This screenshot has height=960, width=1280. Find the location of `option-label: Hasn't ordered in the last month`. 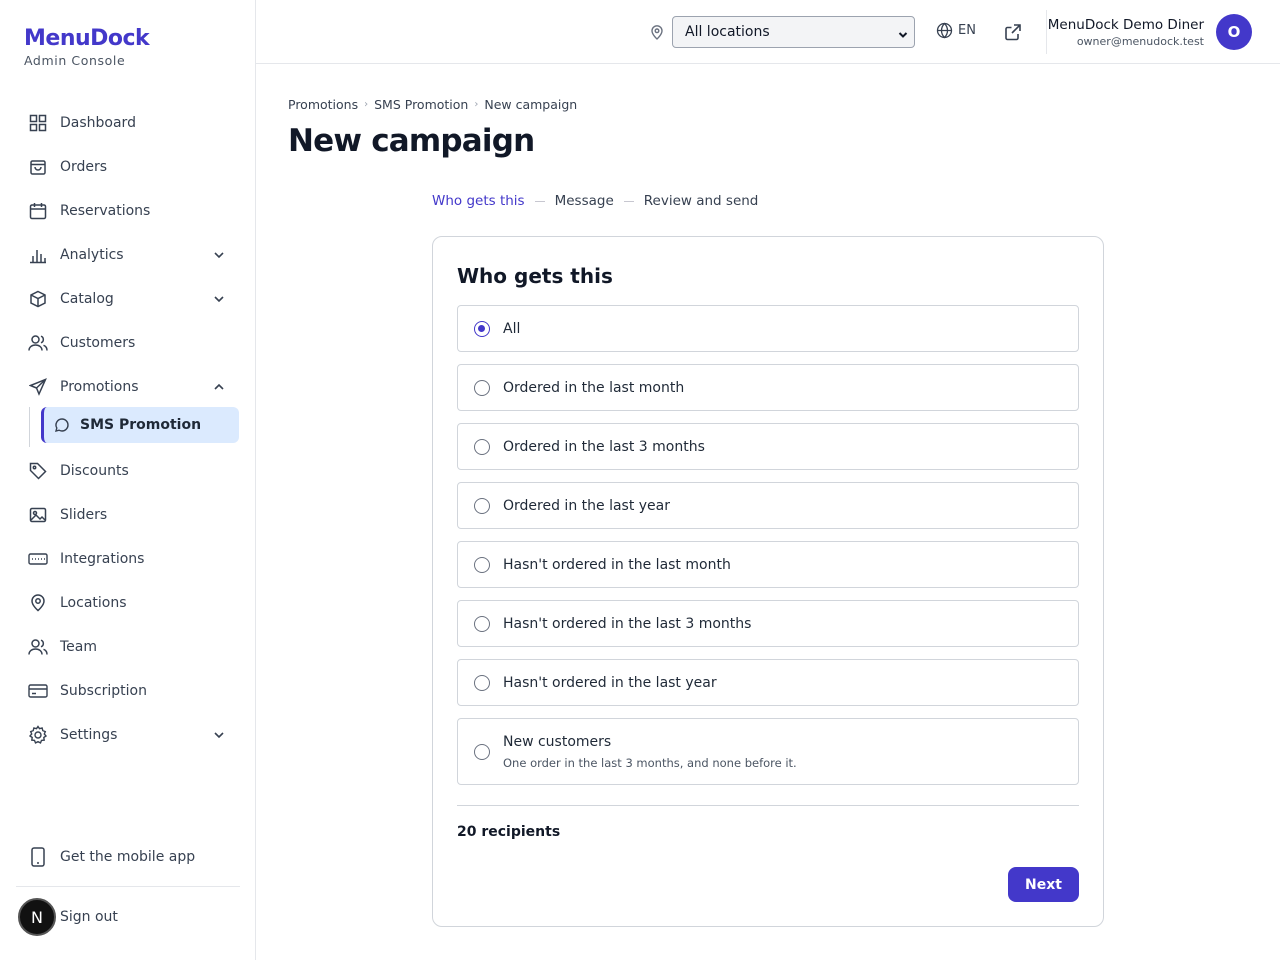

option-label: Hasn't ordered in the last month is located at coordinates (617, 564).